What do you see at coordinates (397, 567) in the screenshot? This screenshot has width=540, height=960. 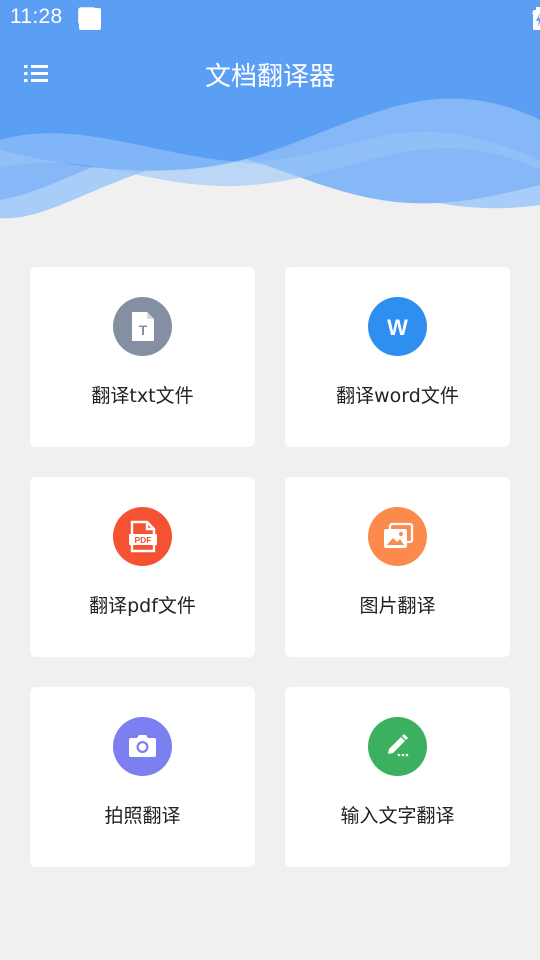 I see `image-translate-card: 图片翻译` at bounding box center [397, 567].